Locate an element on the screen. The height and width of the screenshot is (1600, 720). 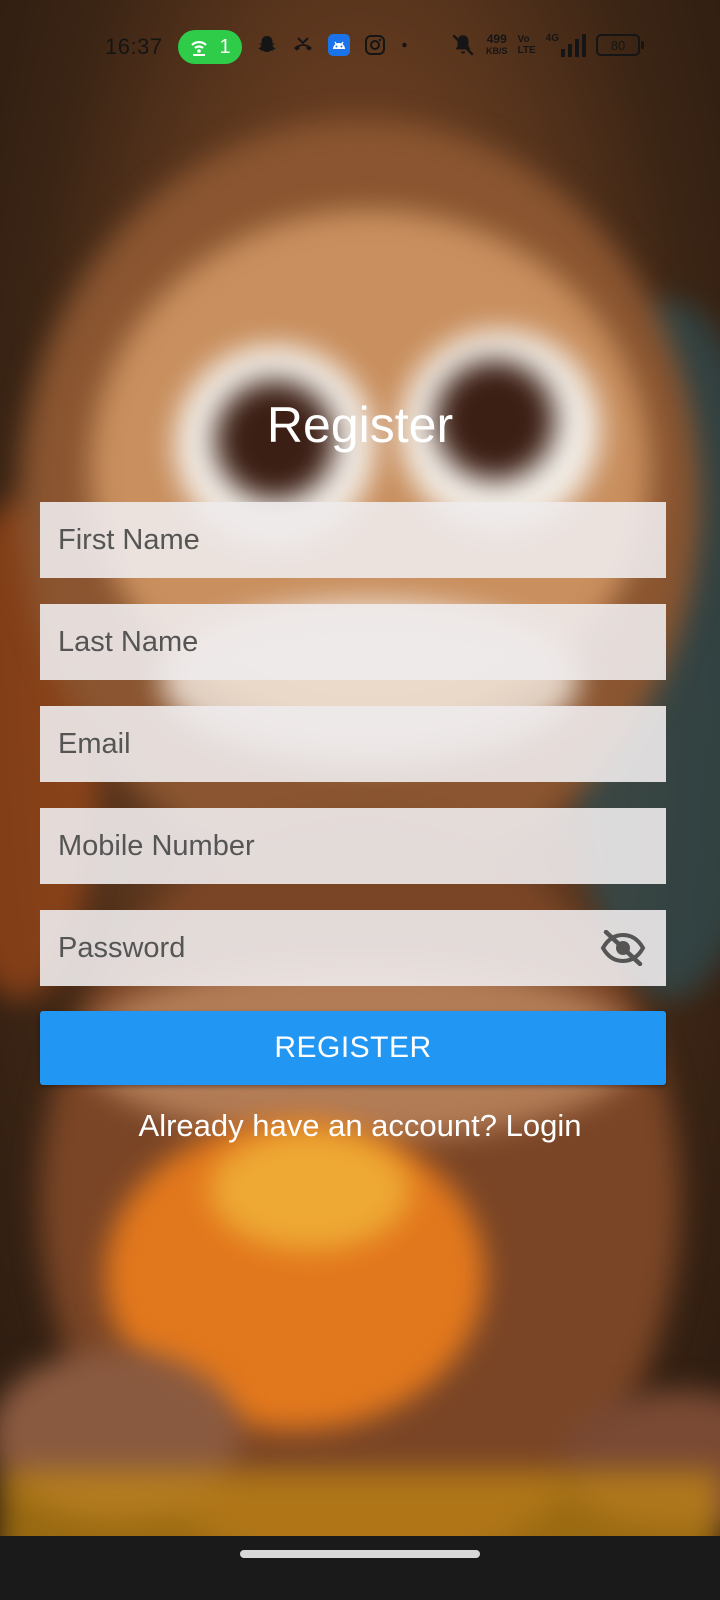
last-name-field is located at coordinates (353, 642).